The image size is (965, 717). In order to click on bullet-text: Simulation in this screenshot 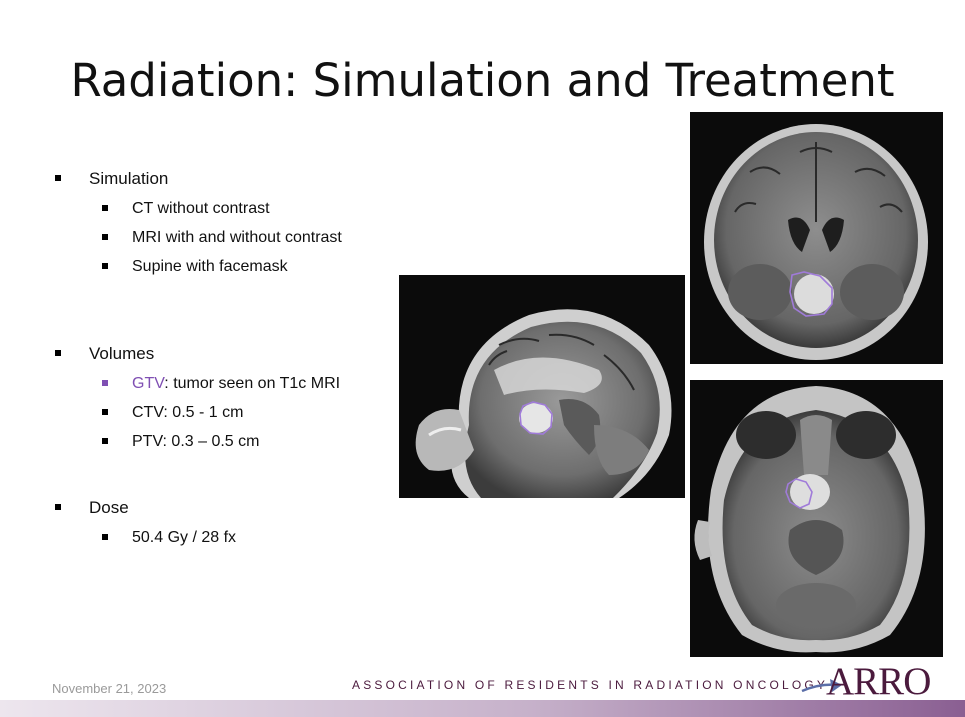, I will do `click(129, 178)`.